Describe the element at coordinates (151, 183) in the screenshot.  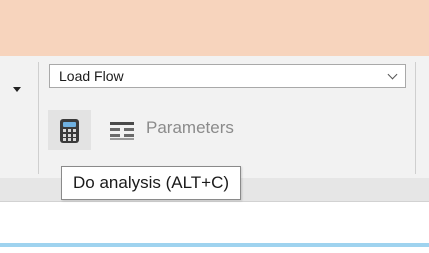
I see `tooltip: Do analysis (ALT+C)` at that location.